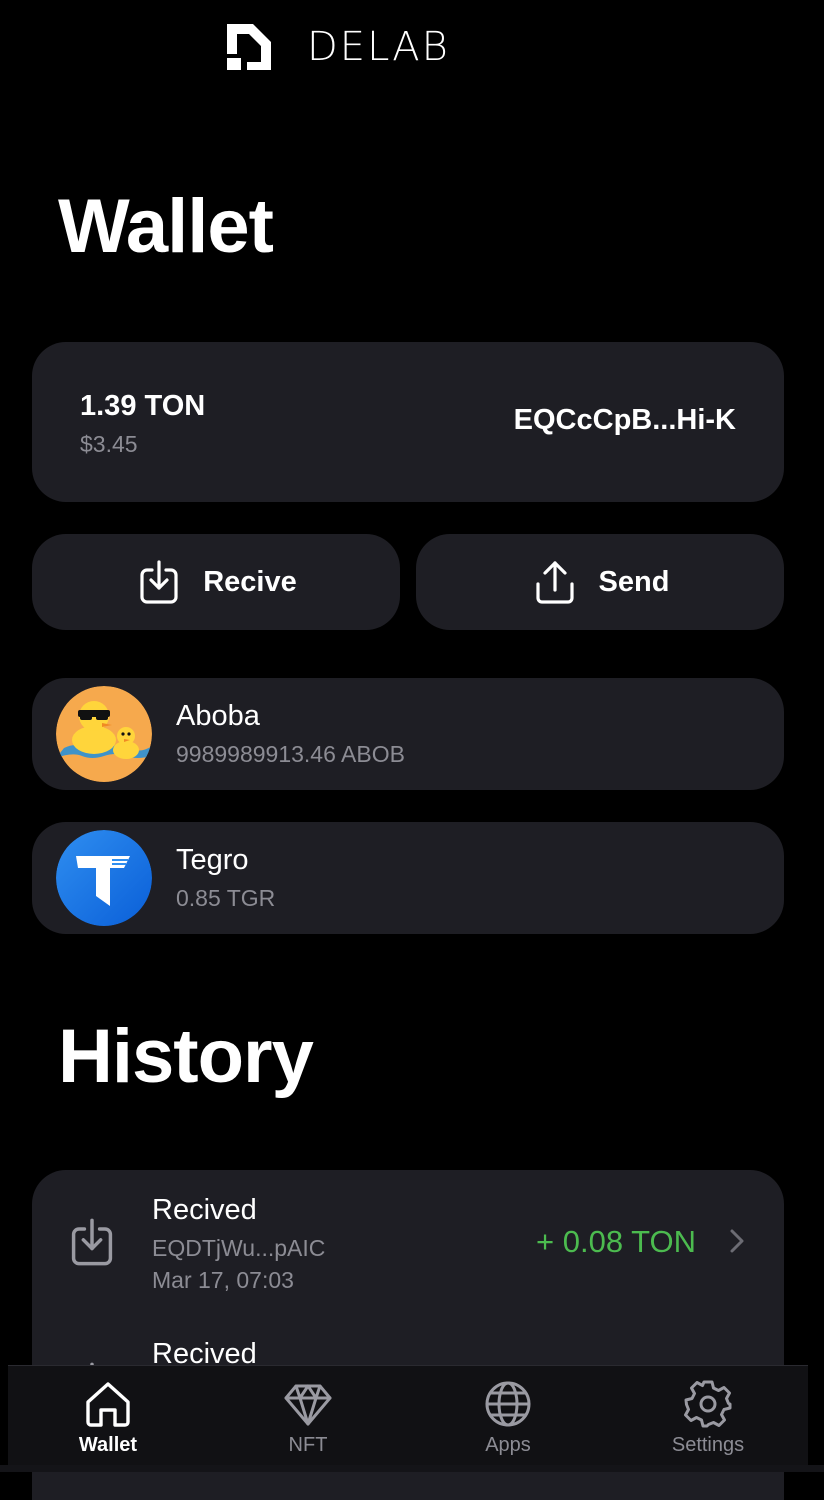 This screenshot has height=1500, width=824. I want to click on aboba-duck-icon, so click(104, 734).